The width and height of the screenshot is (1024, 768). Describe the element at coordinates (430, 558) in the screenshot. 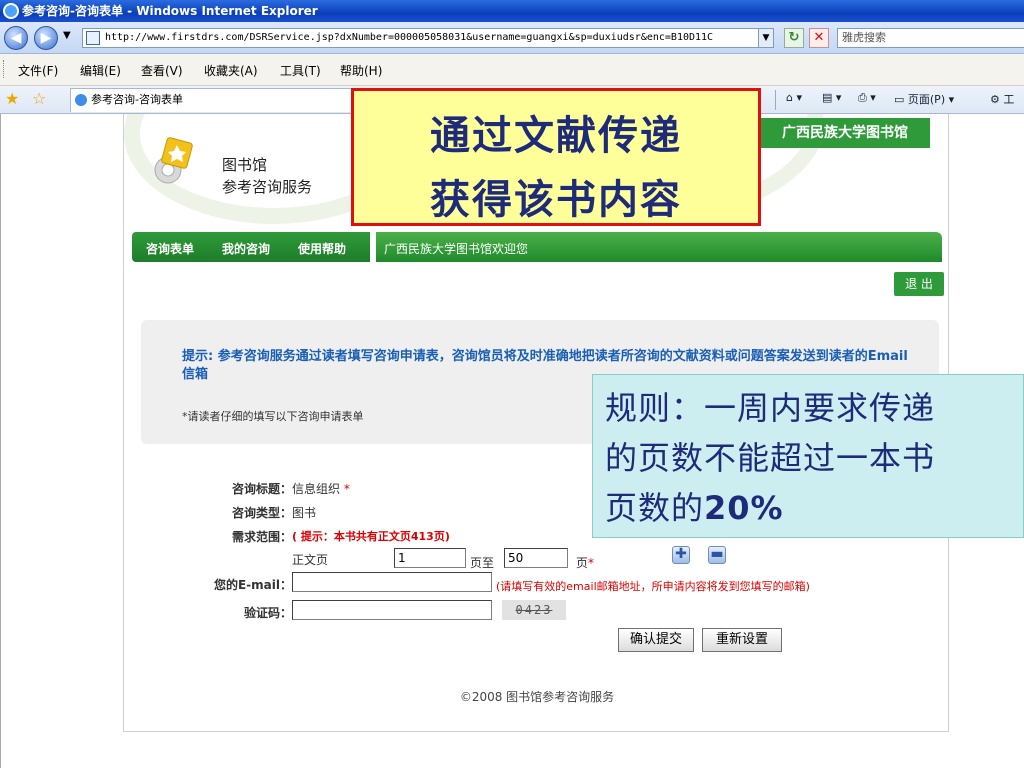

I see `range-from-input: 1` at that location.